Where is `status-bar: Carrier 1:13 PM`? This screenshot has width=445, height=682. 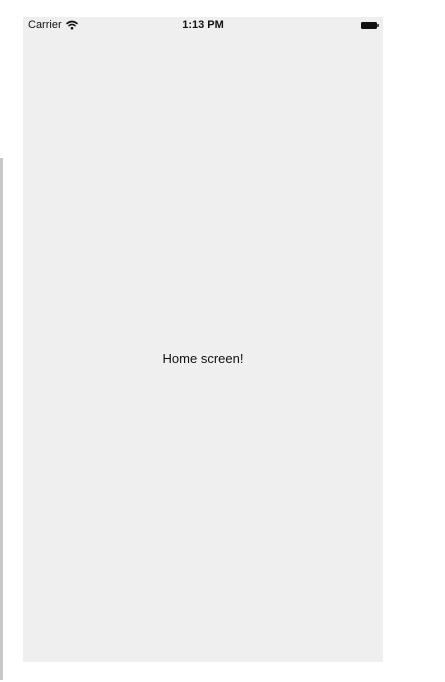
status-bar: Carrier 1:13 PM is located at coordinates (203, 26).